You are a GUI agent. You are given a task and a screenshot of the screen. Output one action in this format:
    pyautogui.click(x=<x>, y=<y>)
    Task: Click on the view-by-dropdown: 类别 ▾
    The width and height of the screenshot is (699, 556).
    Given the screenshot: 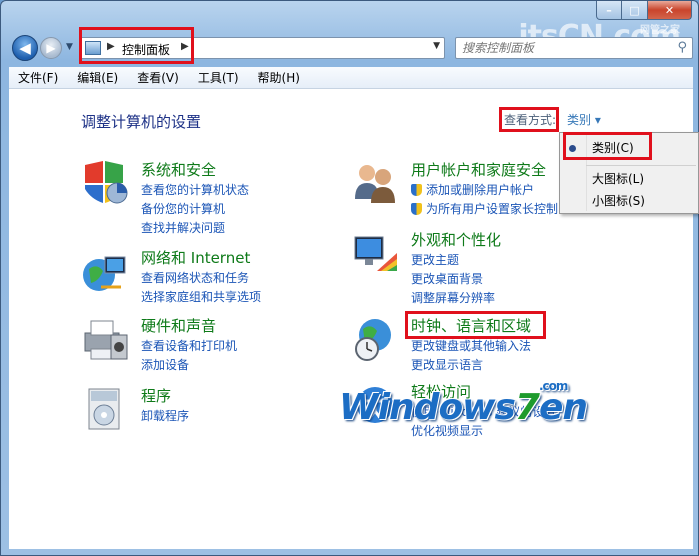 What is the action you would take?
    pyautogui.click(x=584, y=119)
    